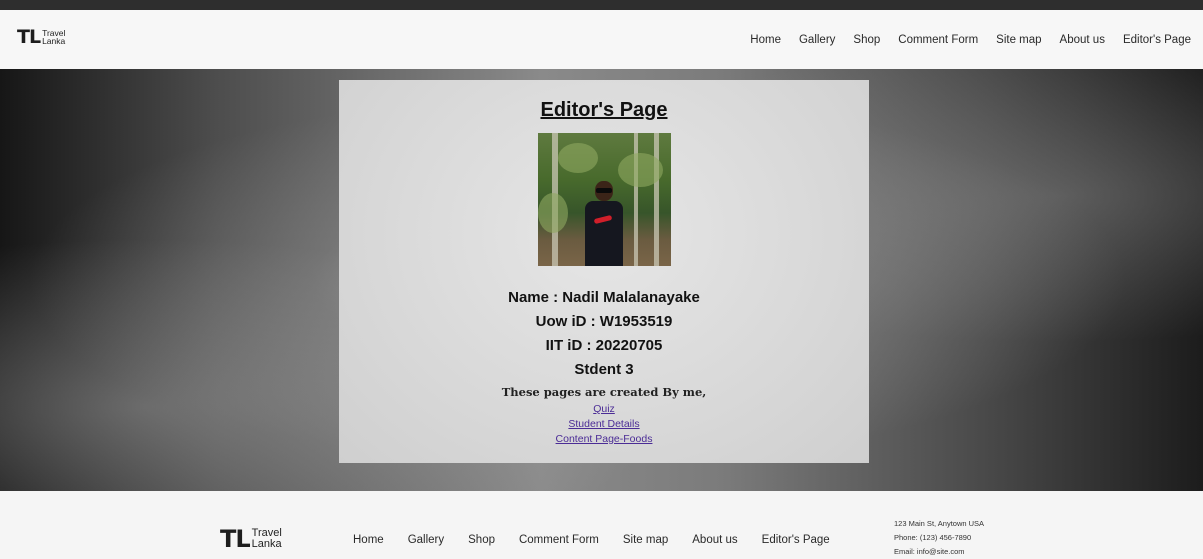  What do you see at coordinates (604, 190) in the screenshot?
I see `photo-sunglasses` at bounding box center [604, 190].